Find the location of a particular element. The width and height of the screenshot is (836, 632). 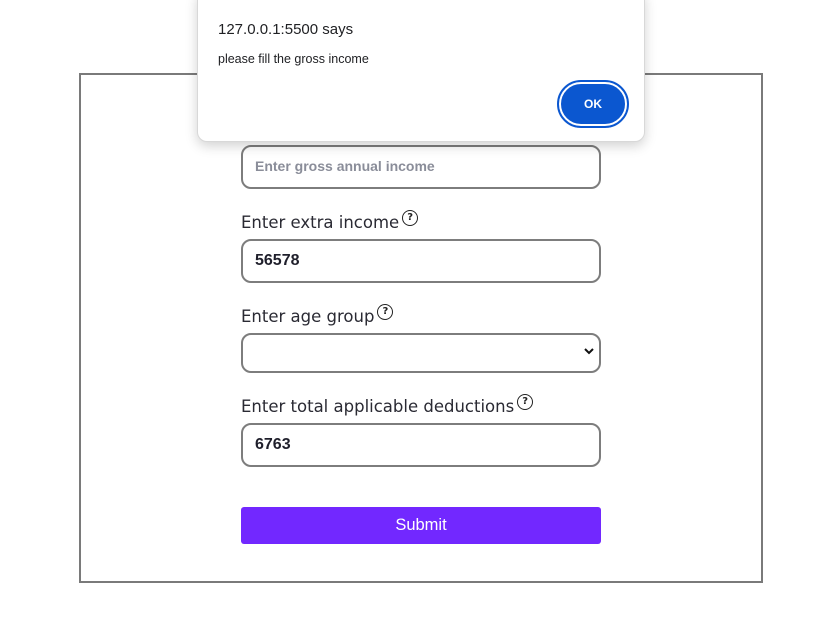

ok-button: OK is located at coordinates (593, 104).